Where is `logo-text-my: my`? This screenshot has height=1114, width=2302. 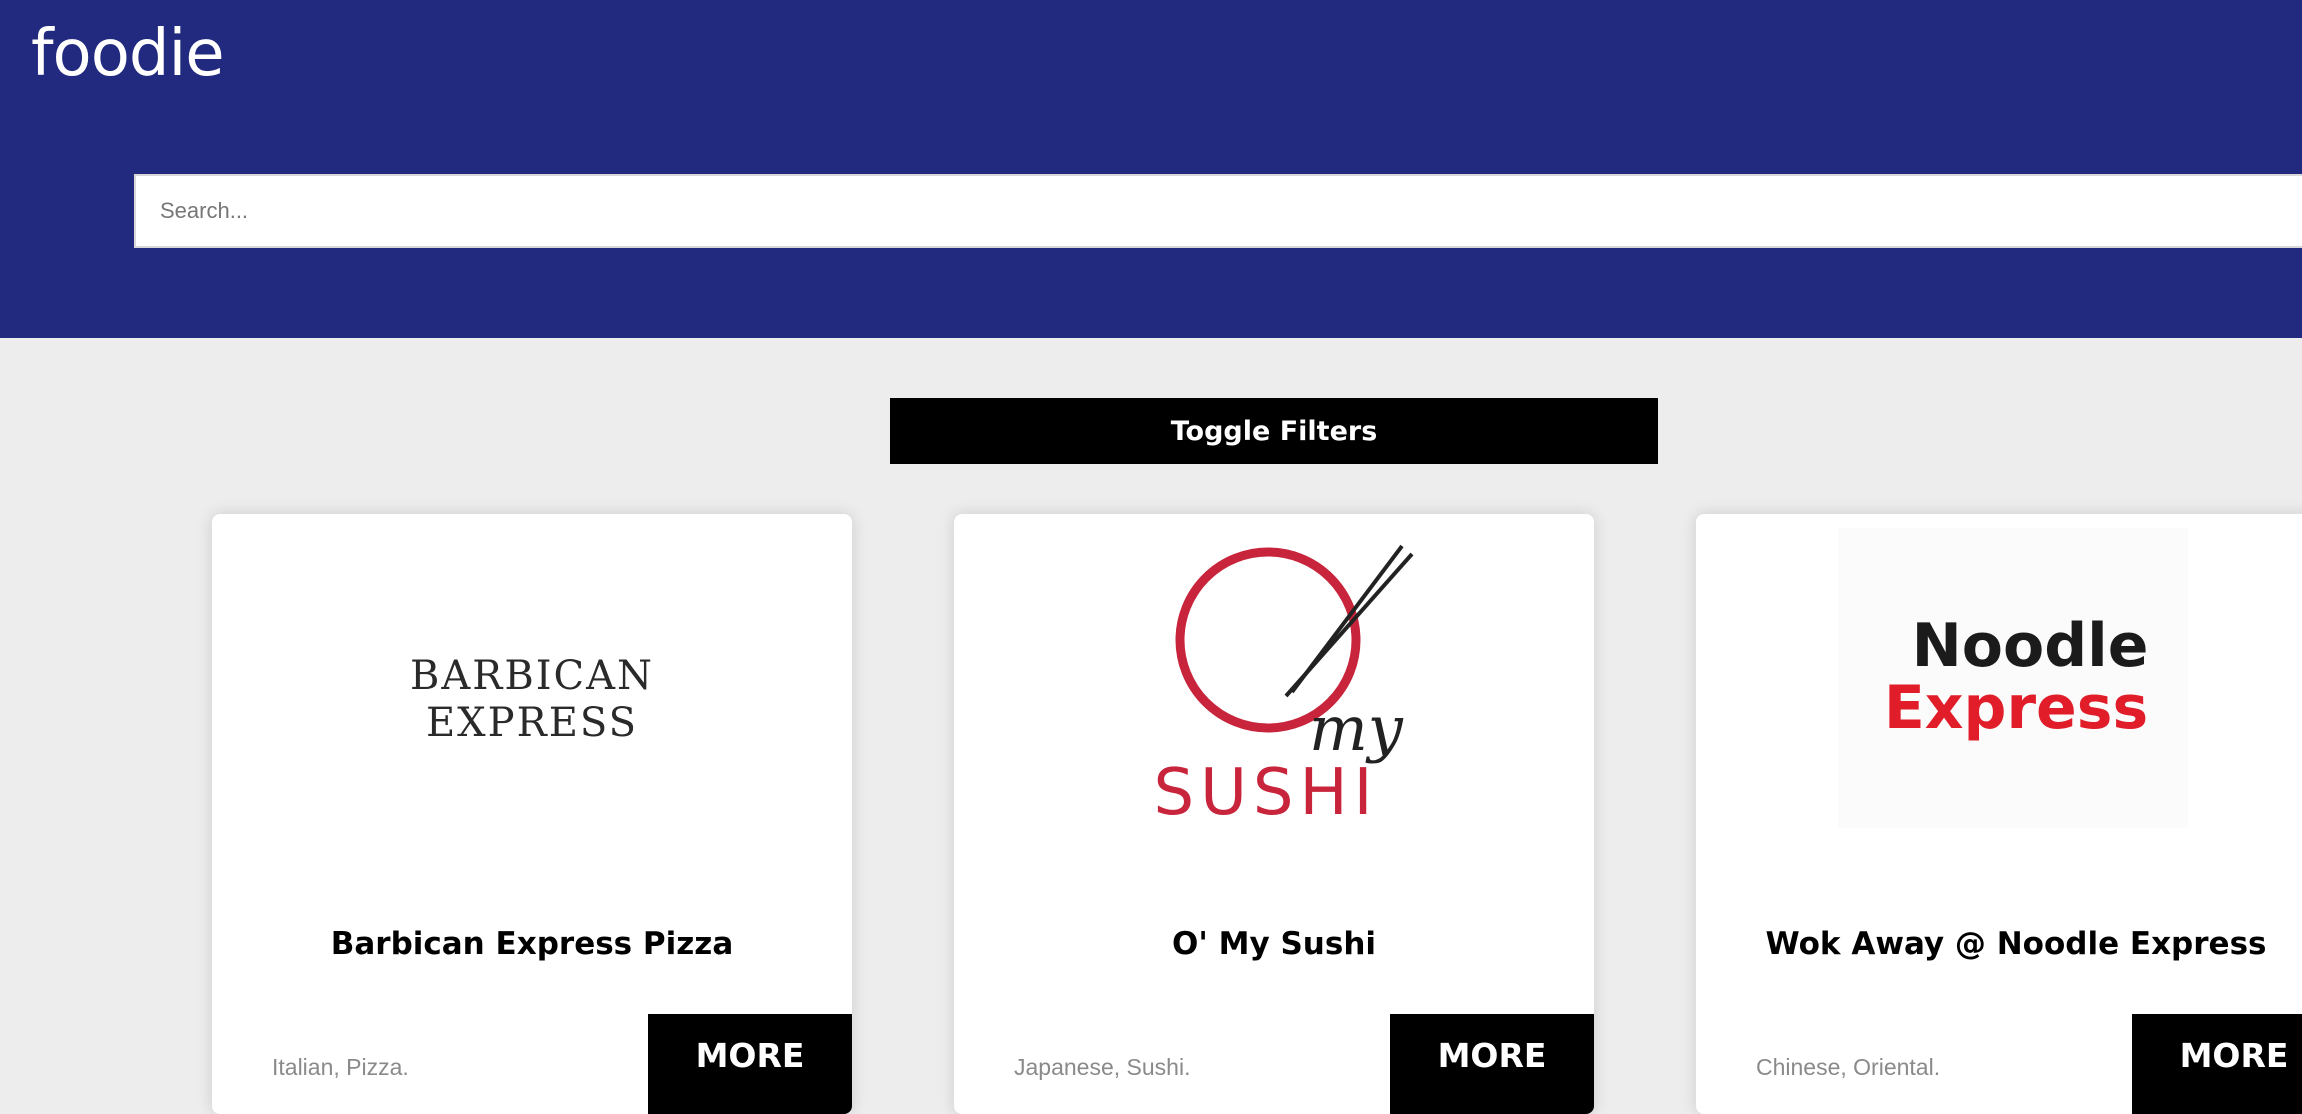 logo-text-my: my is located at coordinates (1356, 728).